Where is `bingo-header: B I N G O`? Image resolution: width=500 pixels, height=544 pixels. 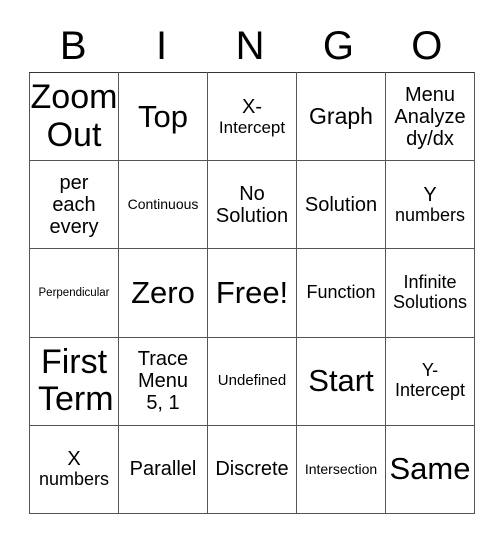 bingo-header: B I N G O is located at coordinates (250, 46).